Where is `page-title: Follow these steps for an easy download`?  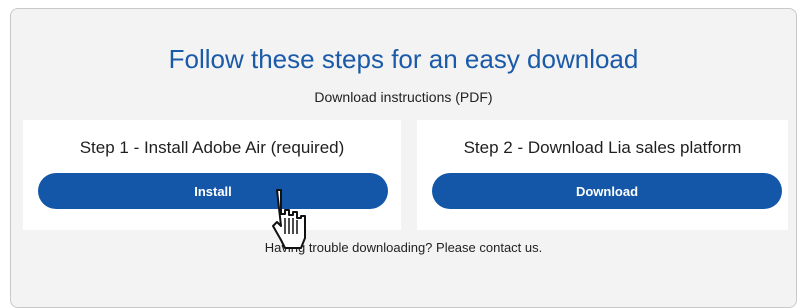
page-title: Follow these steps for an easy download is located at coordinates (403, 59).